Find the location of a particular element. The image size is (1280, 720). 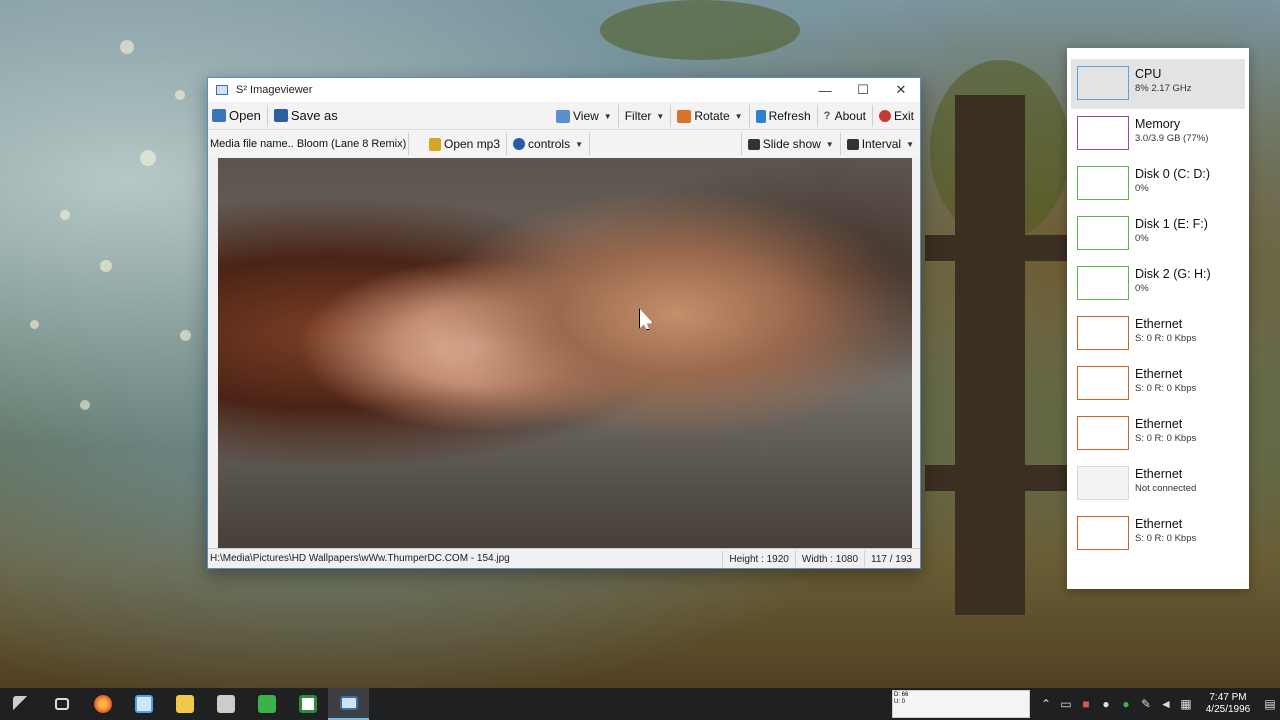

maximize-button: ☐ is located at coordinates (863, 90).